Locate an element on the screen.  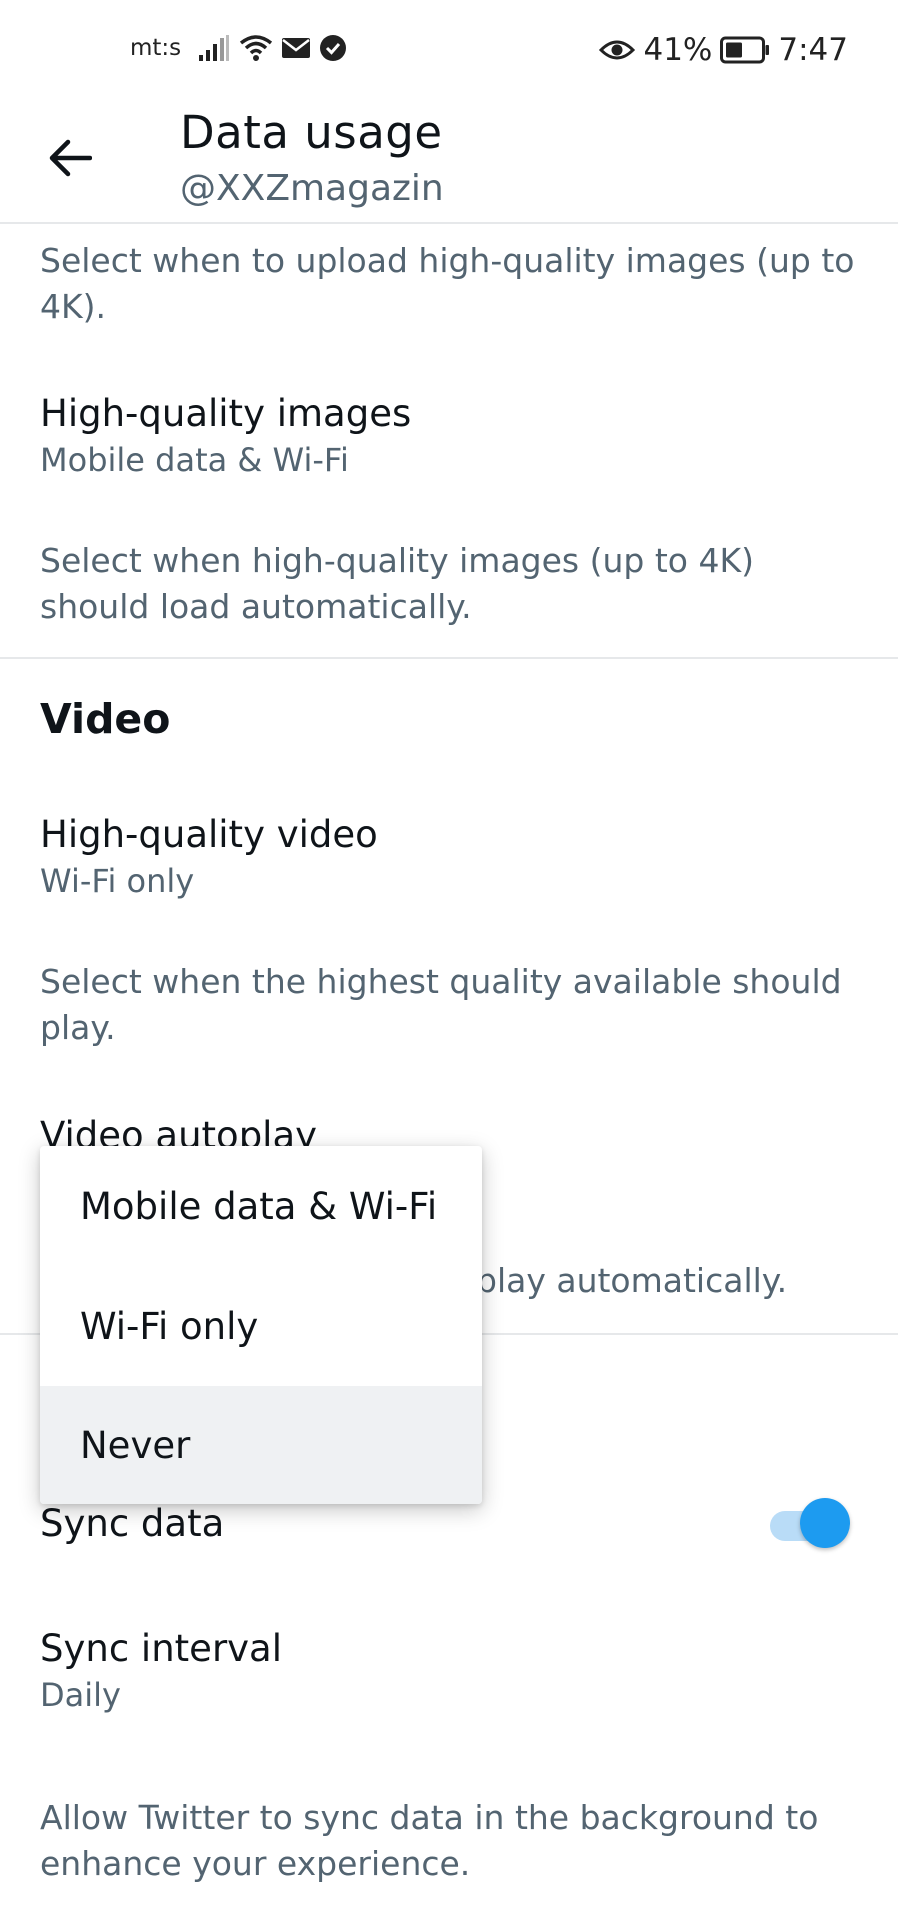
hq-video-value: Wi-Fi only is located at coordinates (117, 881).